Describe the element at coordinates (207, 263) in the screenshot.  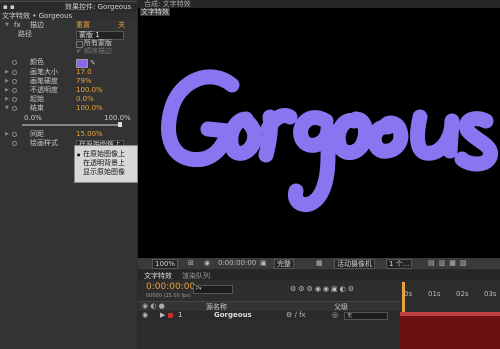
I see `camera-icon: ◉` at that location.